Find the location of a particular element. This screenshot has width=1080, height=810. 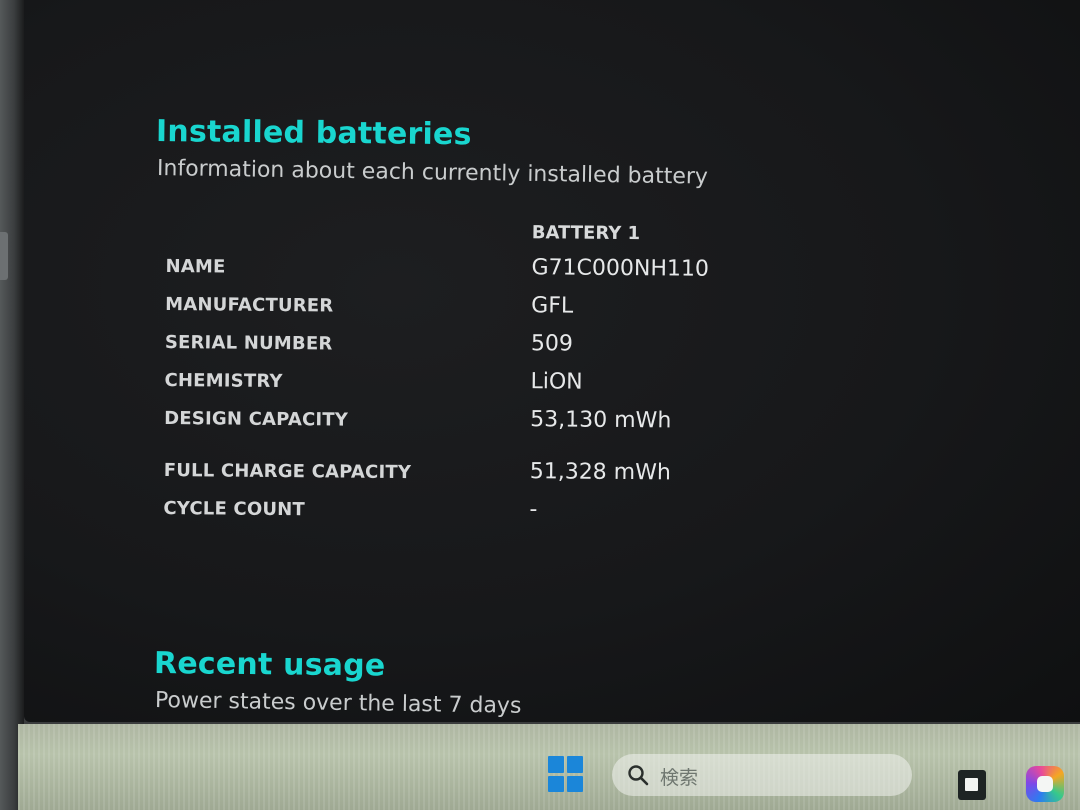

taskbar: 検索 is located at coordinates (549, 767).